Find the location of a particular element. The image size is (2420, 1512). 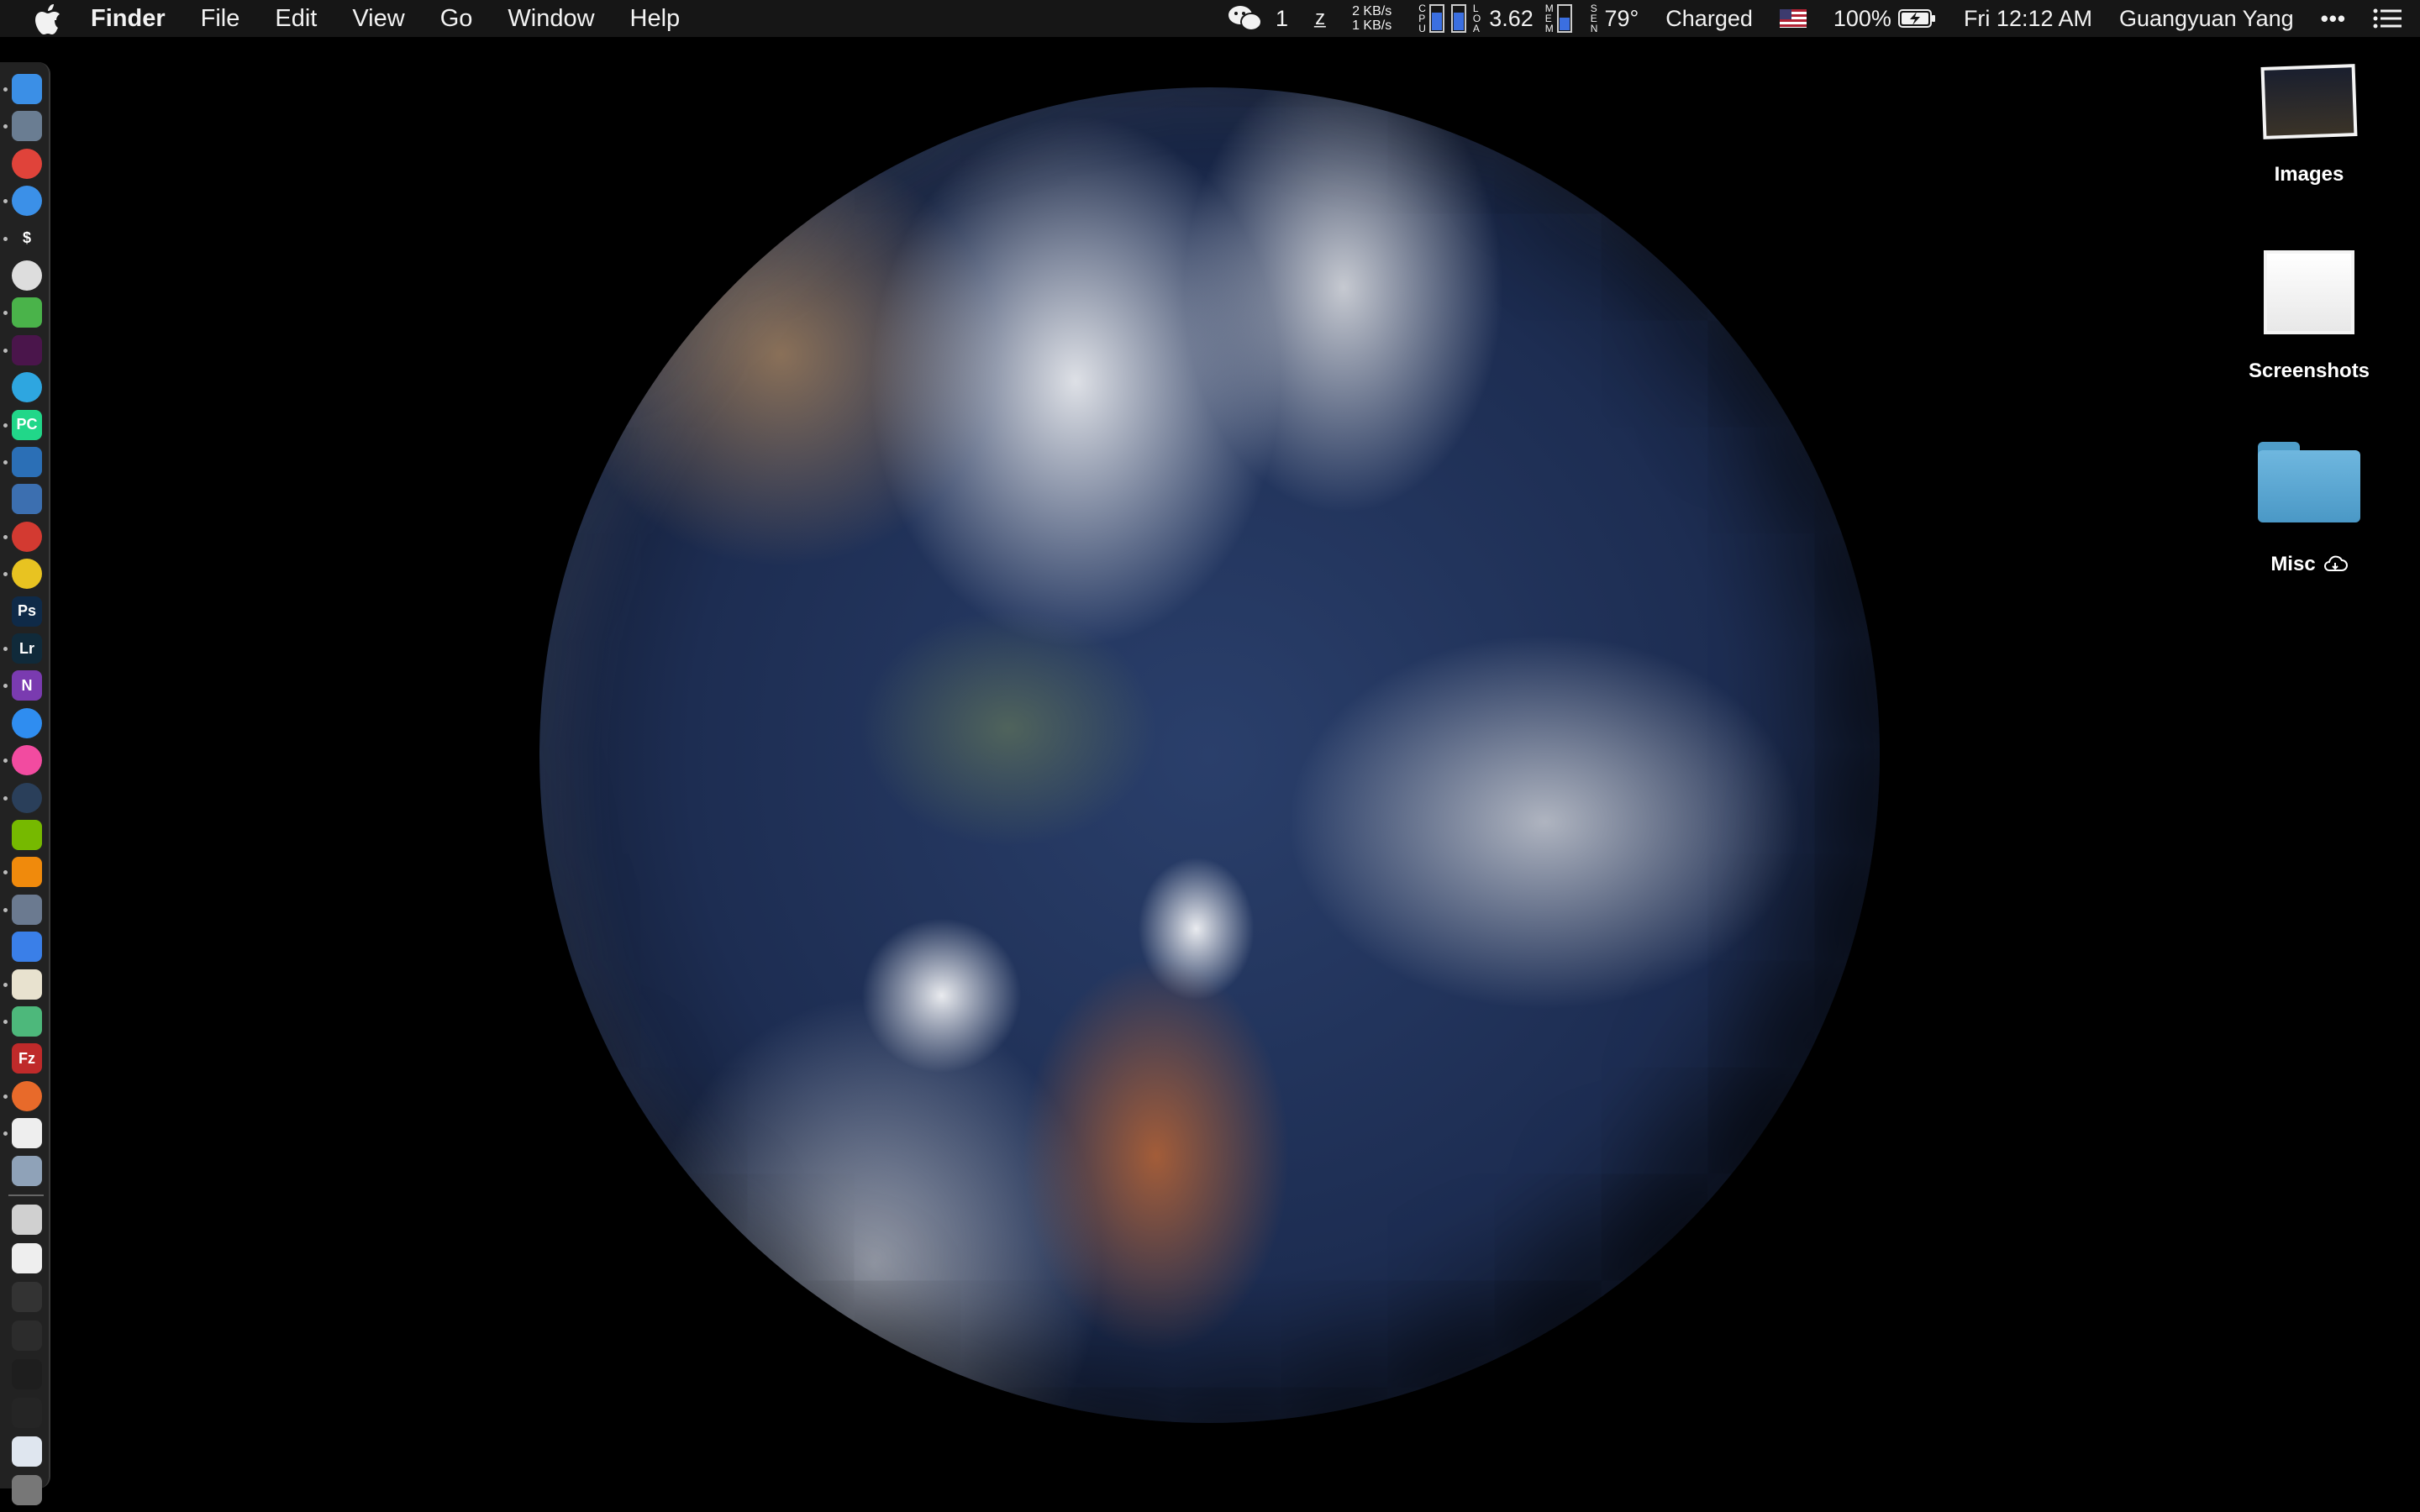

power-status-text: Charged is located at coordinates (1709, 18).